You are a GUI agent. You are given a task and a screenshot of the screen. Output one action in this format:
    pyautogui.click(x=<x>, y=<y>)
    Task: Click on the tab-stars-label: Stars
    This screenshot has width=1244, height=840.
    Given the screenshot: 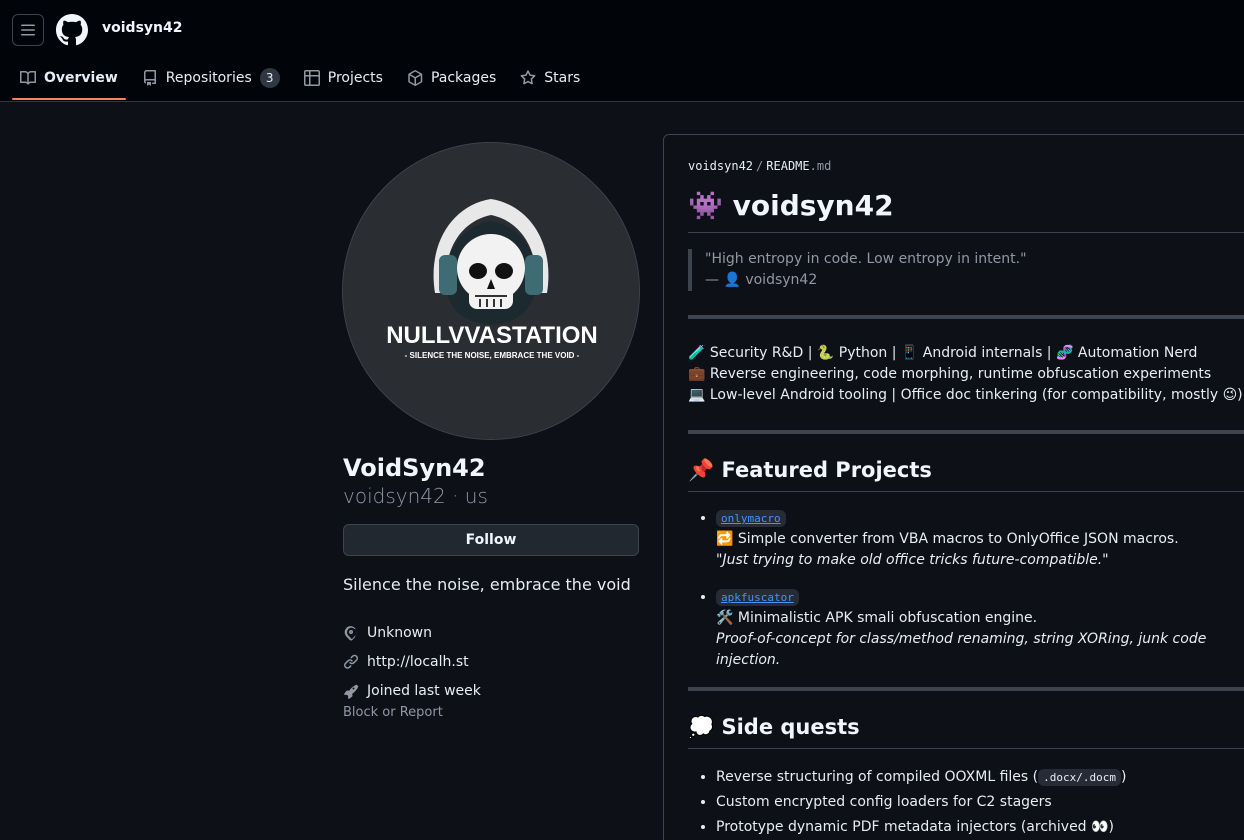 What is the action you would take?
    pyautogui.click(x=562, y=78)
    